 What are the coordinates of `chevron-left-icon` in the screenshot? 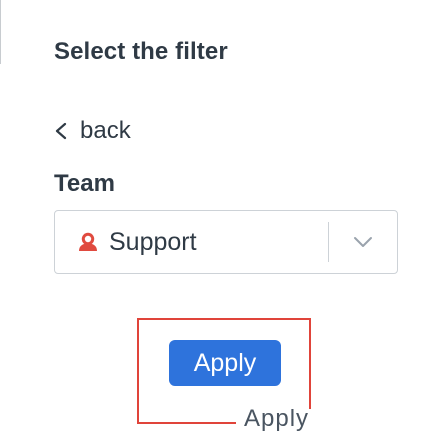 It's located at (61, 131).